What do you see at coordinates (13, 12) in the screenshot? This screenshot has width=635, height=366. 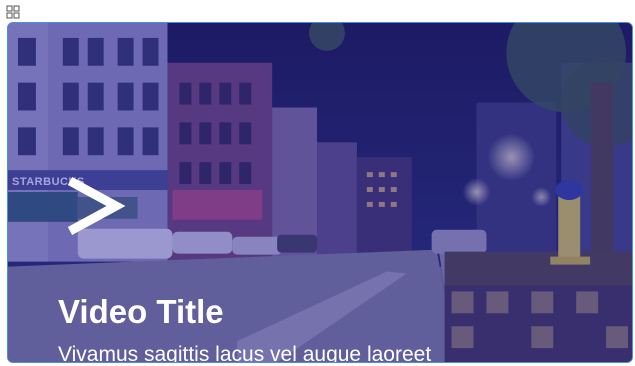 I see `grid-move-icon` at bounding box center [13, 12].